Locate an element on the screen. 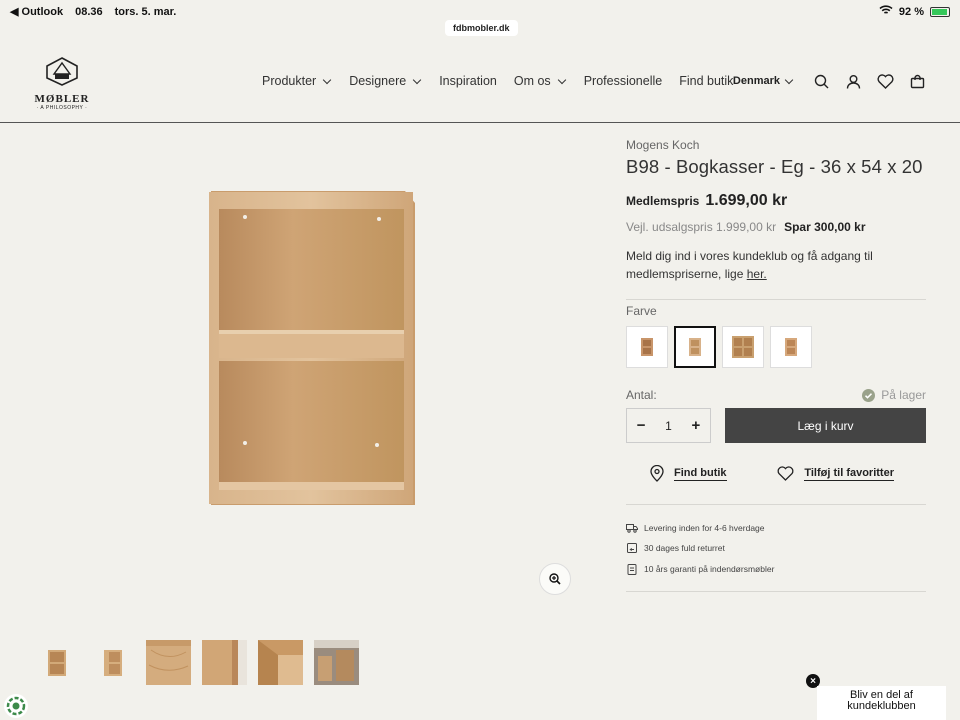  color-label: Farve is located at coordinates (641, 311).